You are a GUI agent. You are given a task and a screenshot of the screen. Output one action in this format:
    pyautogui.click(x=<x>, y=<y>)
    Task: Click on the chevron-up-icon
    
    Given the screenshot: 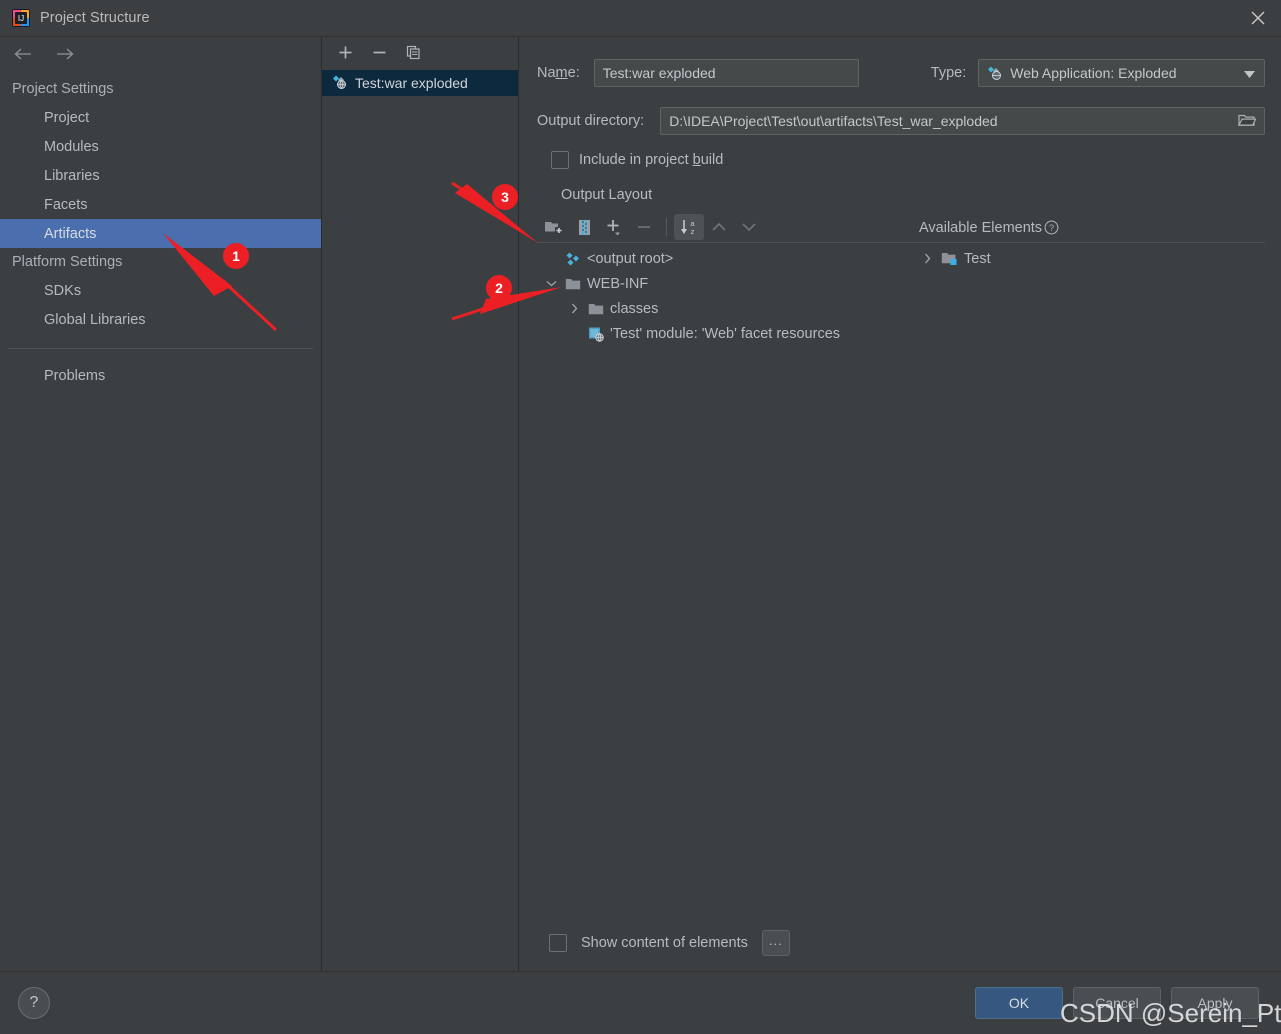 What is the action you would take?
    pyautogui.click(x=719, y=227)
    